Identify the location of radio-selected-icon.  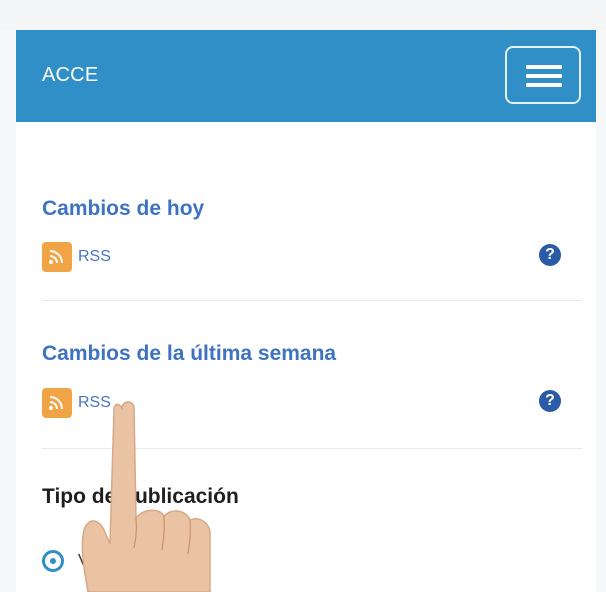
(53, 561).